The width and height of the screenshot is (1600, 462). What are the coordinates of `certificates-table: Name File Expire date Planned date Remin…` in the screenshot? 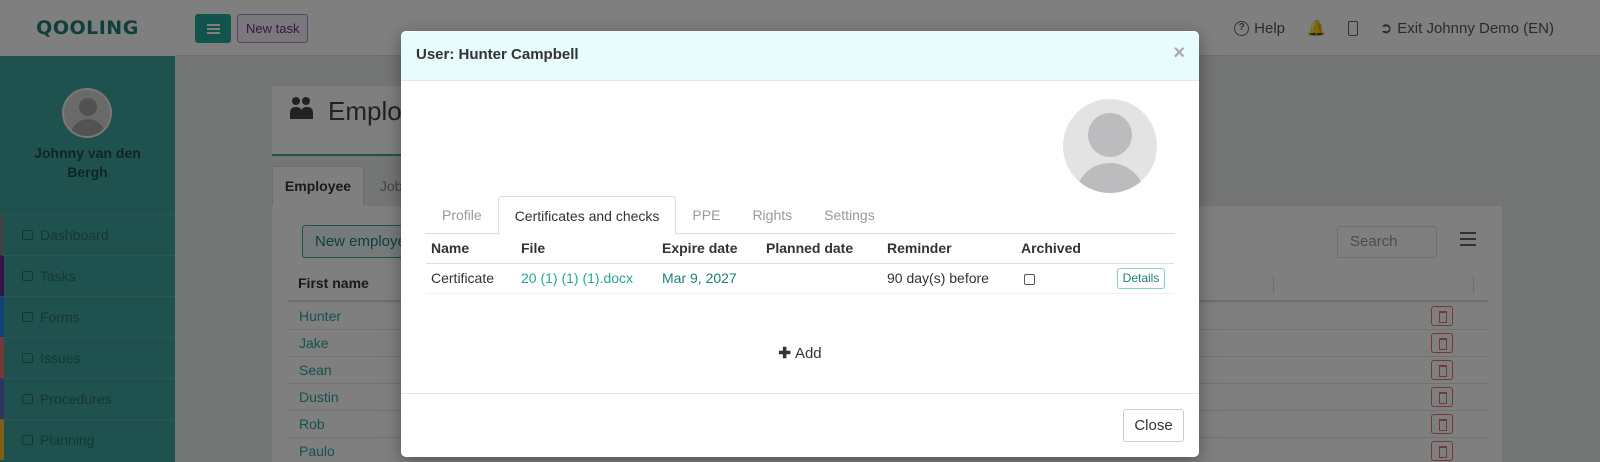 It's located at (800, 264).